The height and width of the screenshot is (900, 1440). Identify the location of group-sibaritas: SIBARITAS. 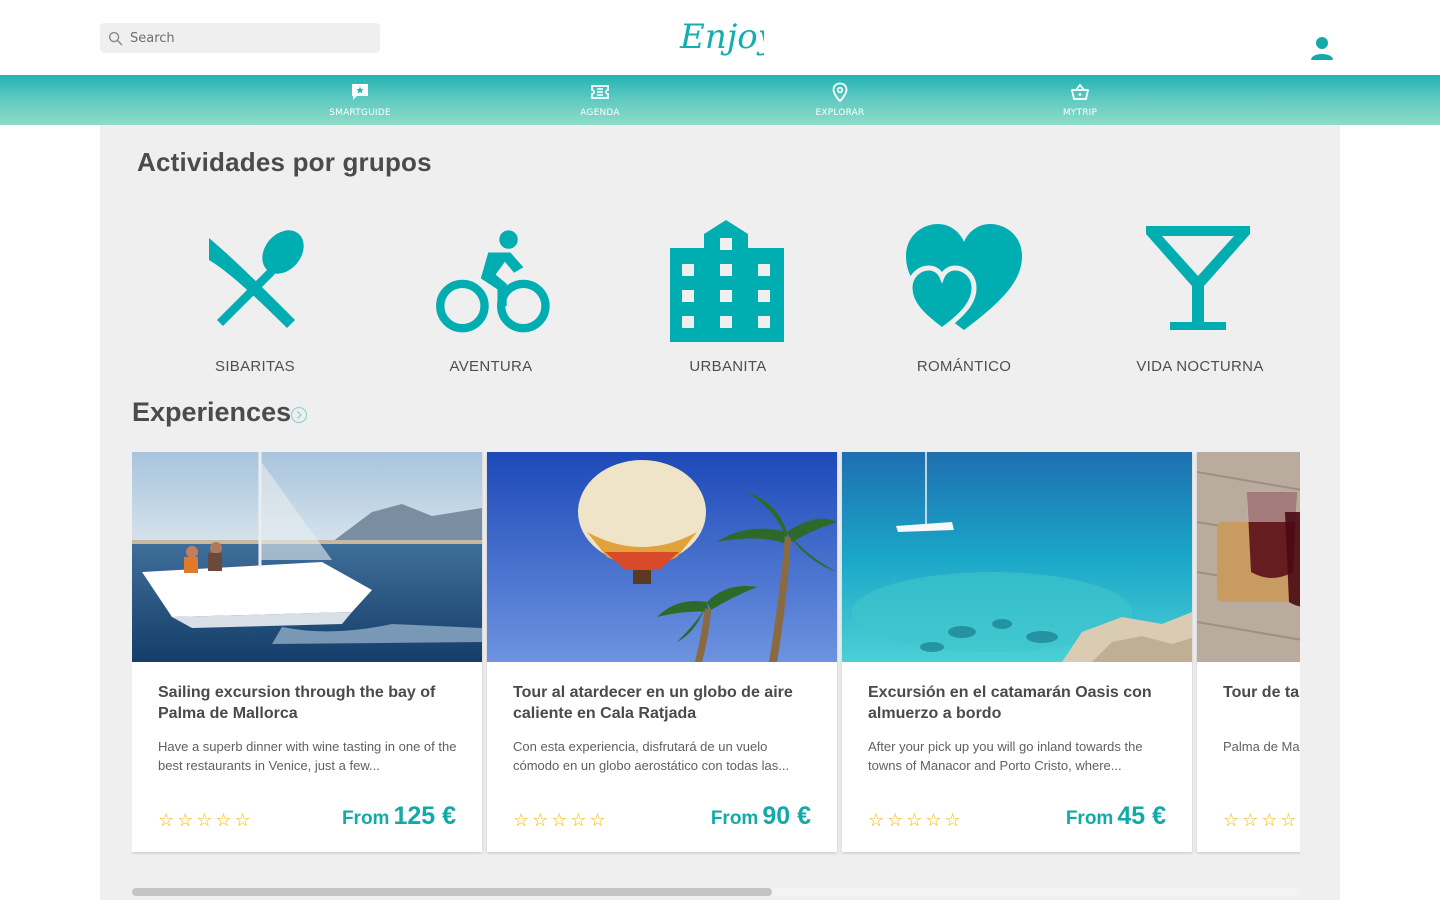
(255, 300).